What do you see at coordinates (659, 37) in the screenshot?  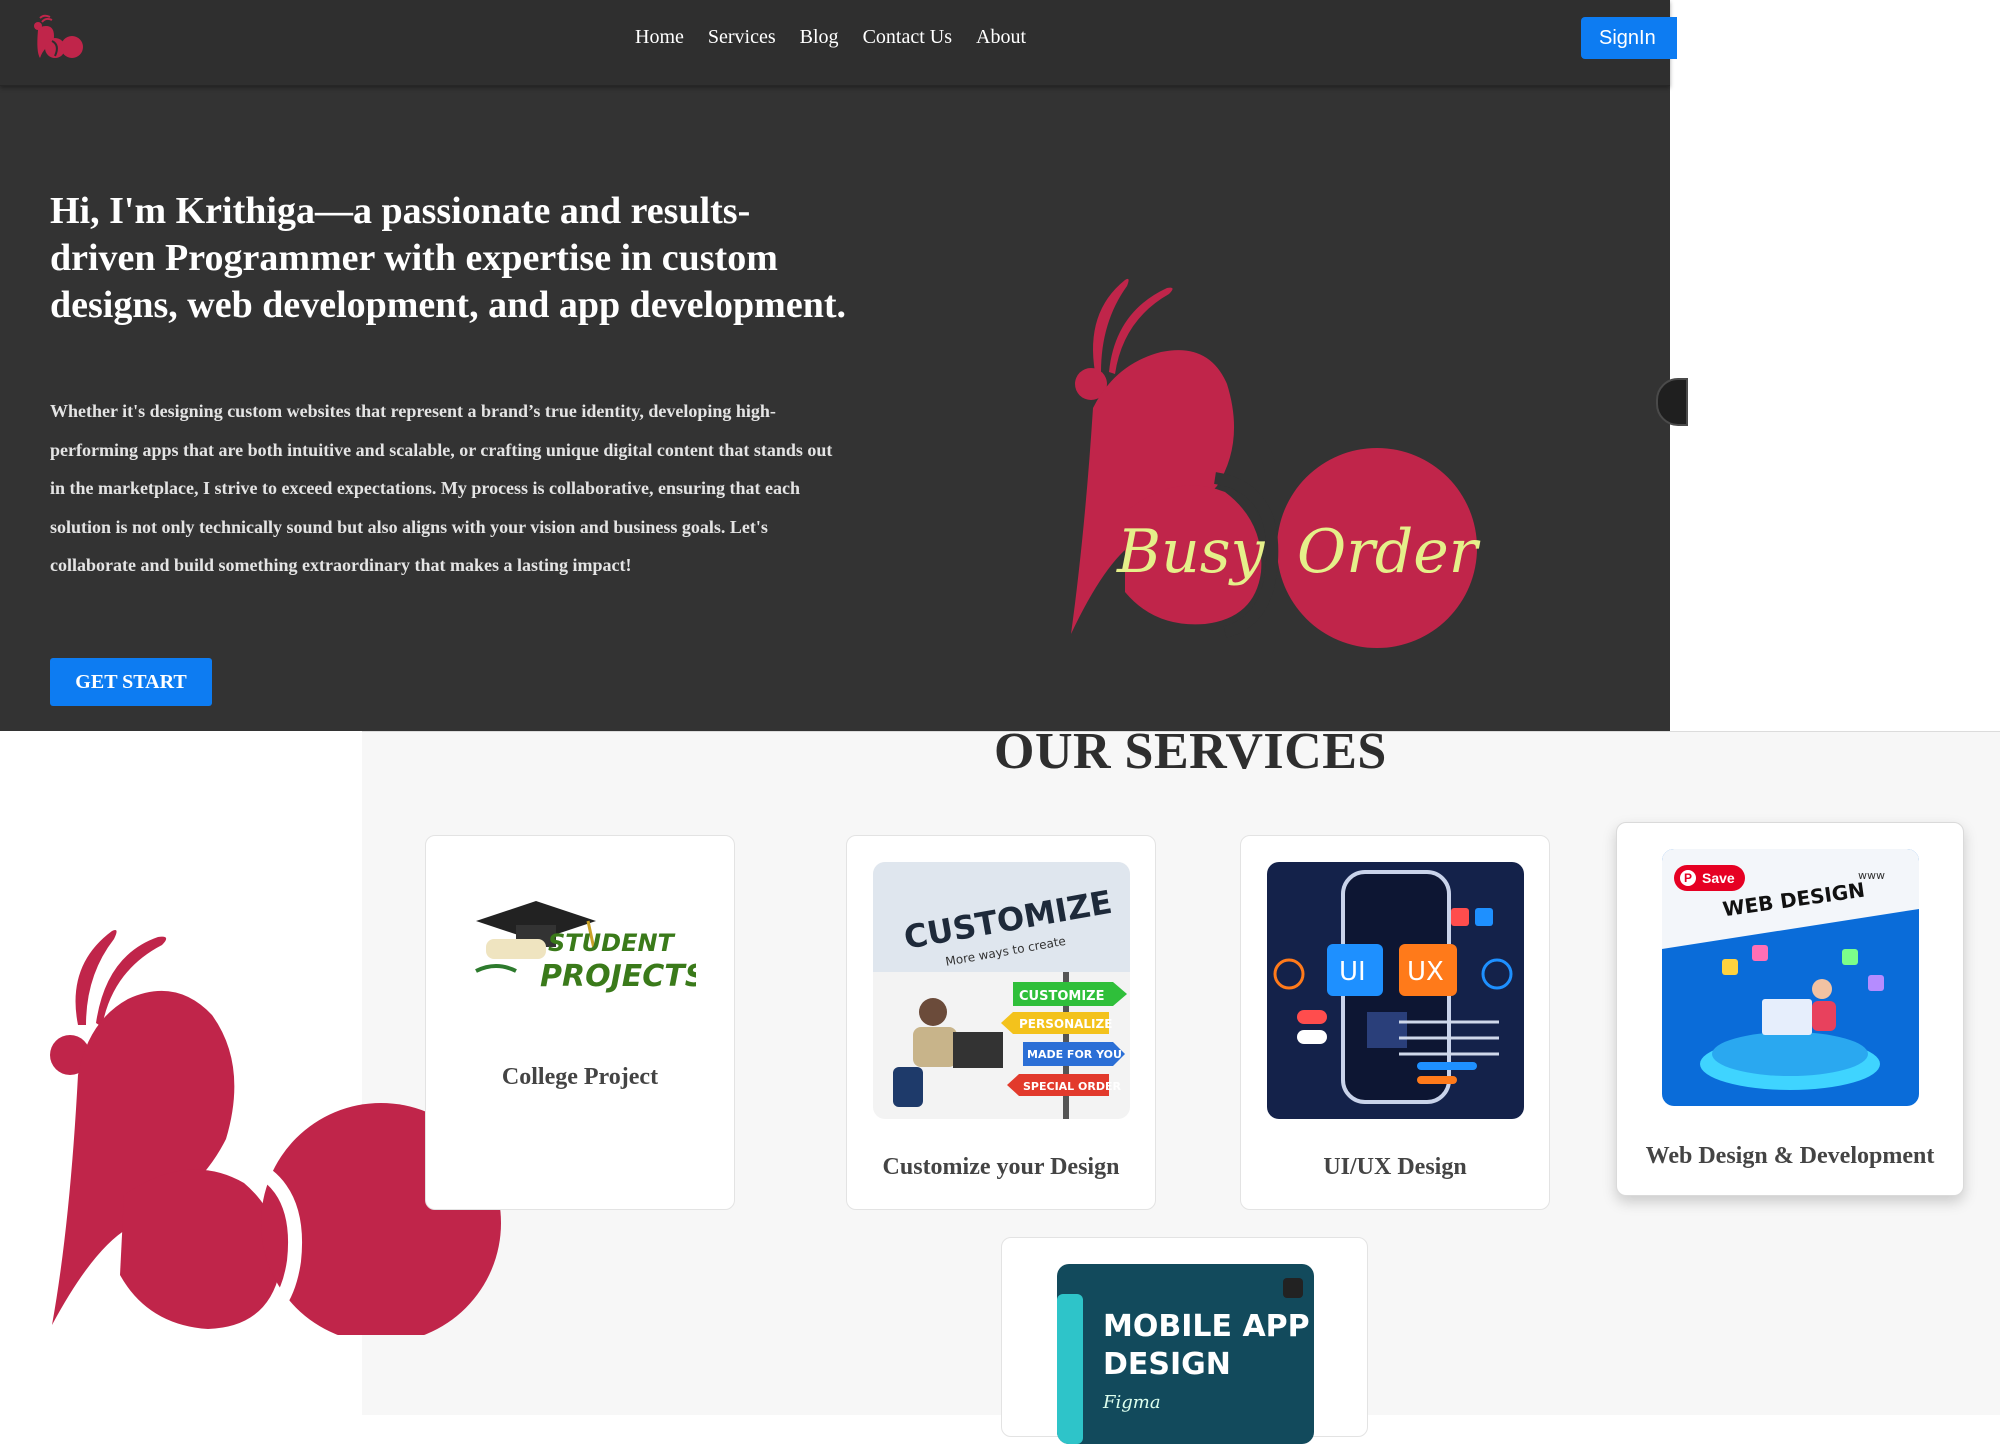 I see `nav-home: Home` at bounding box center [659, 37].